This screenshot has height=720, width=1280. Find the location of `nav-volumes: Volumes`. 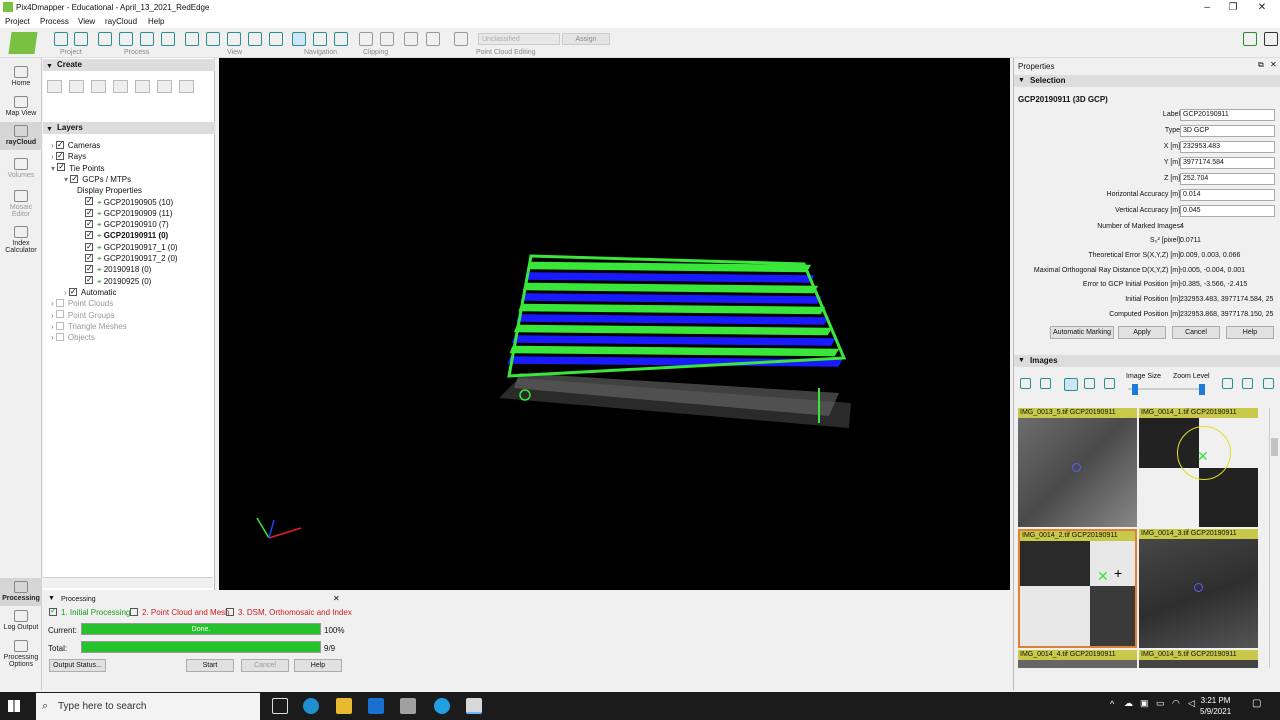

nav-volumes: Volumes is located at coordinates (21, 168).